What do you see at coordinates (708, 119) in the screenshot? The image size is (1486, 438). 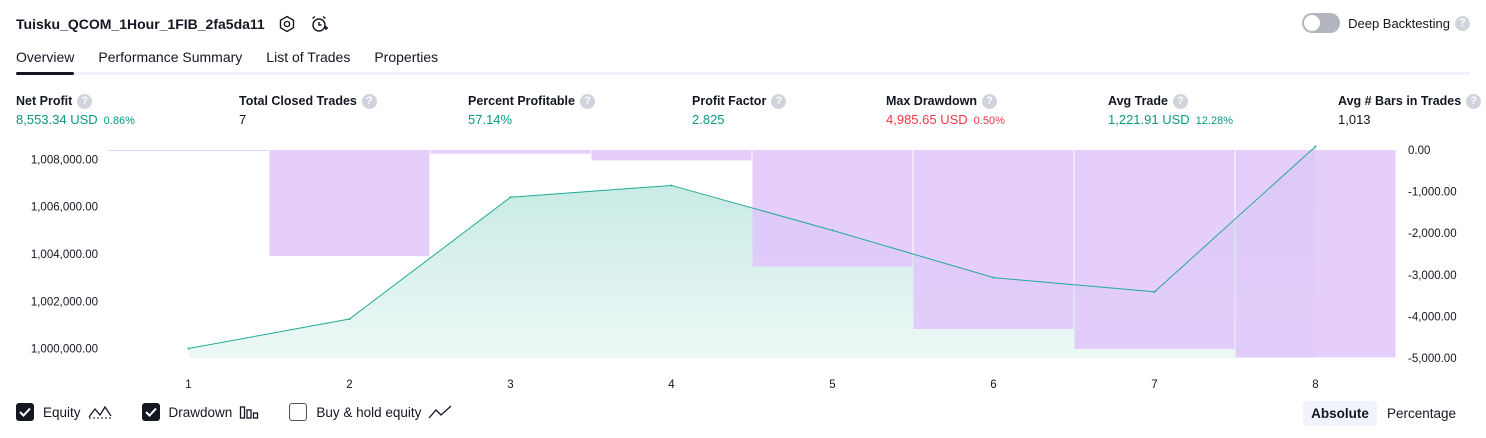 I see `metric-value: 2.825` at bounding box center [708, 119].